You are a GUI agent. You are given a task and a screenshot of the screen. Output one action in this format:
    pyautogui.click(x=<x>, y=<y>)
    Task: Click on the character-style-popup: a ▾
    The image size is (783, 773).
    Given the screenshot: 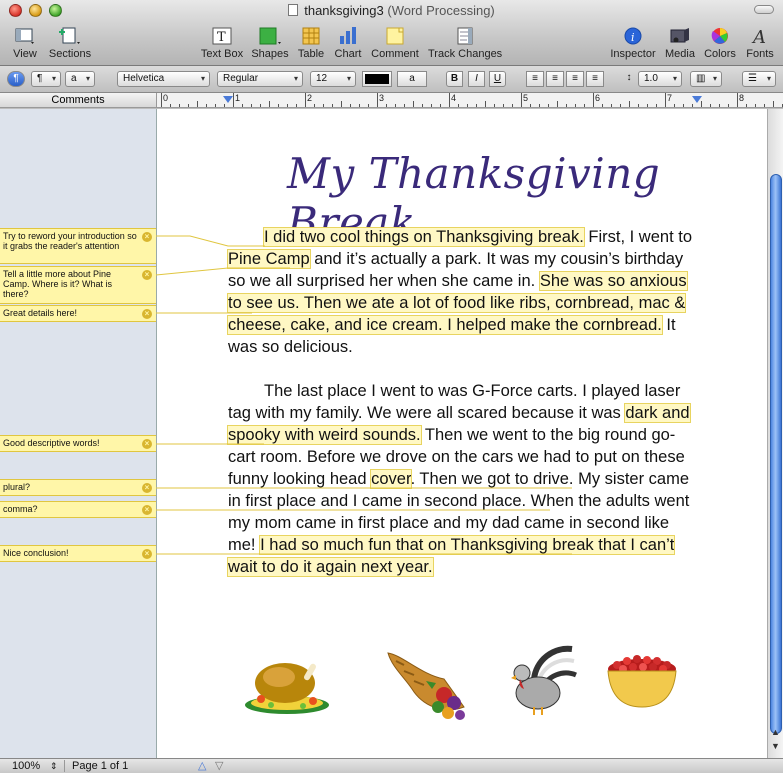 What is the action you would take?
    pyautogui.click(x=80, y=79)
    